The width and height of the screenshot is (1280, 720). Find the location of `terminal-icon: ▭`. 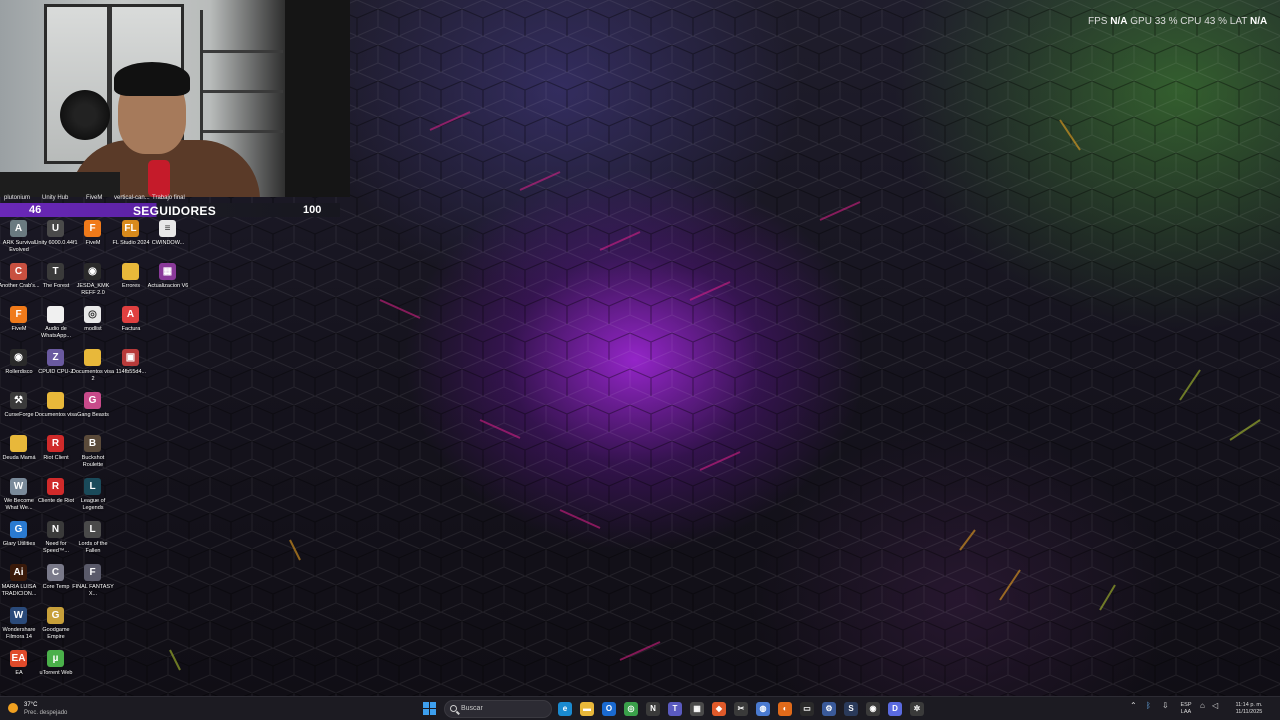

terminal-icon: ▭ is located at coordinates (807, 709).